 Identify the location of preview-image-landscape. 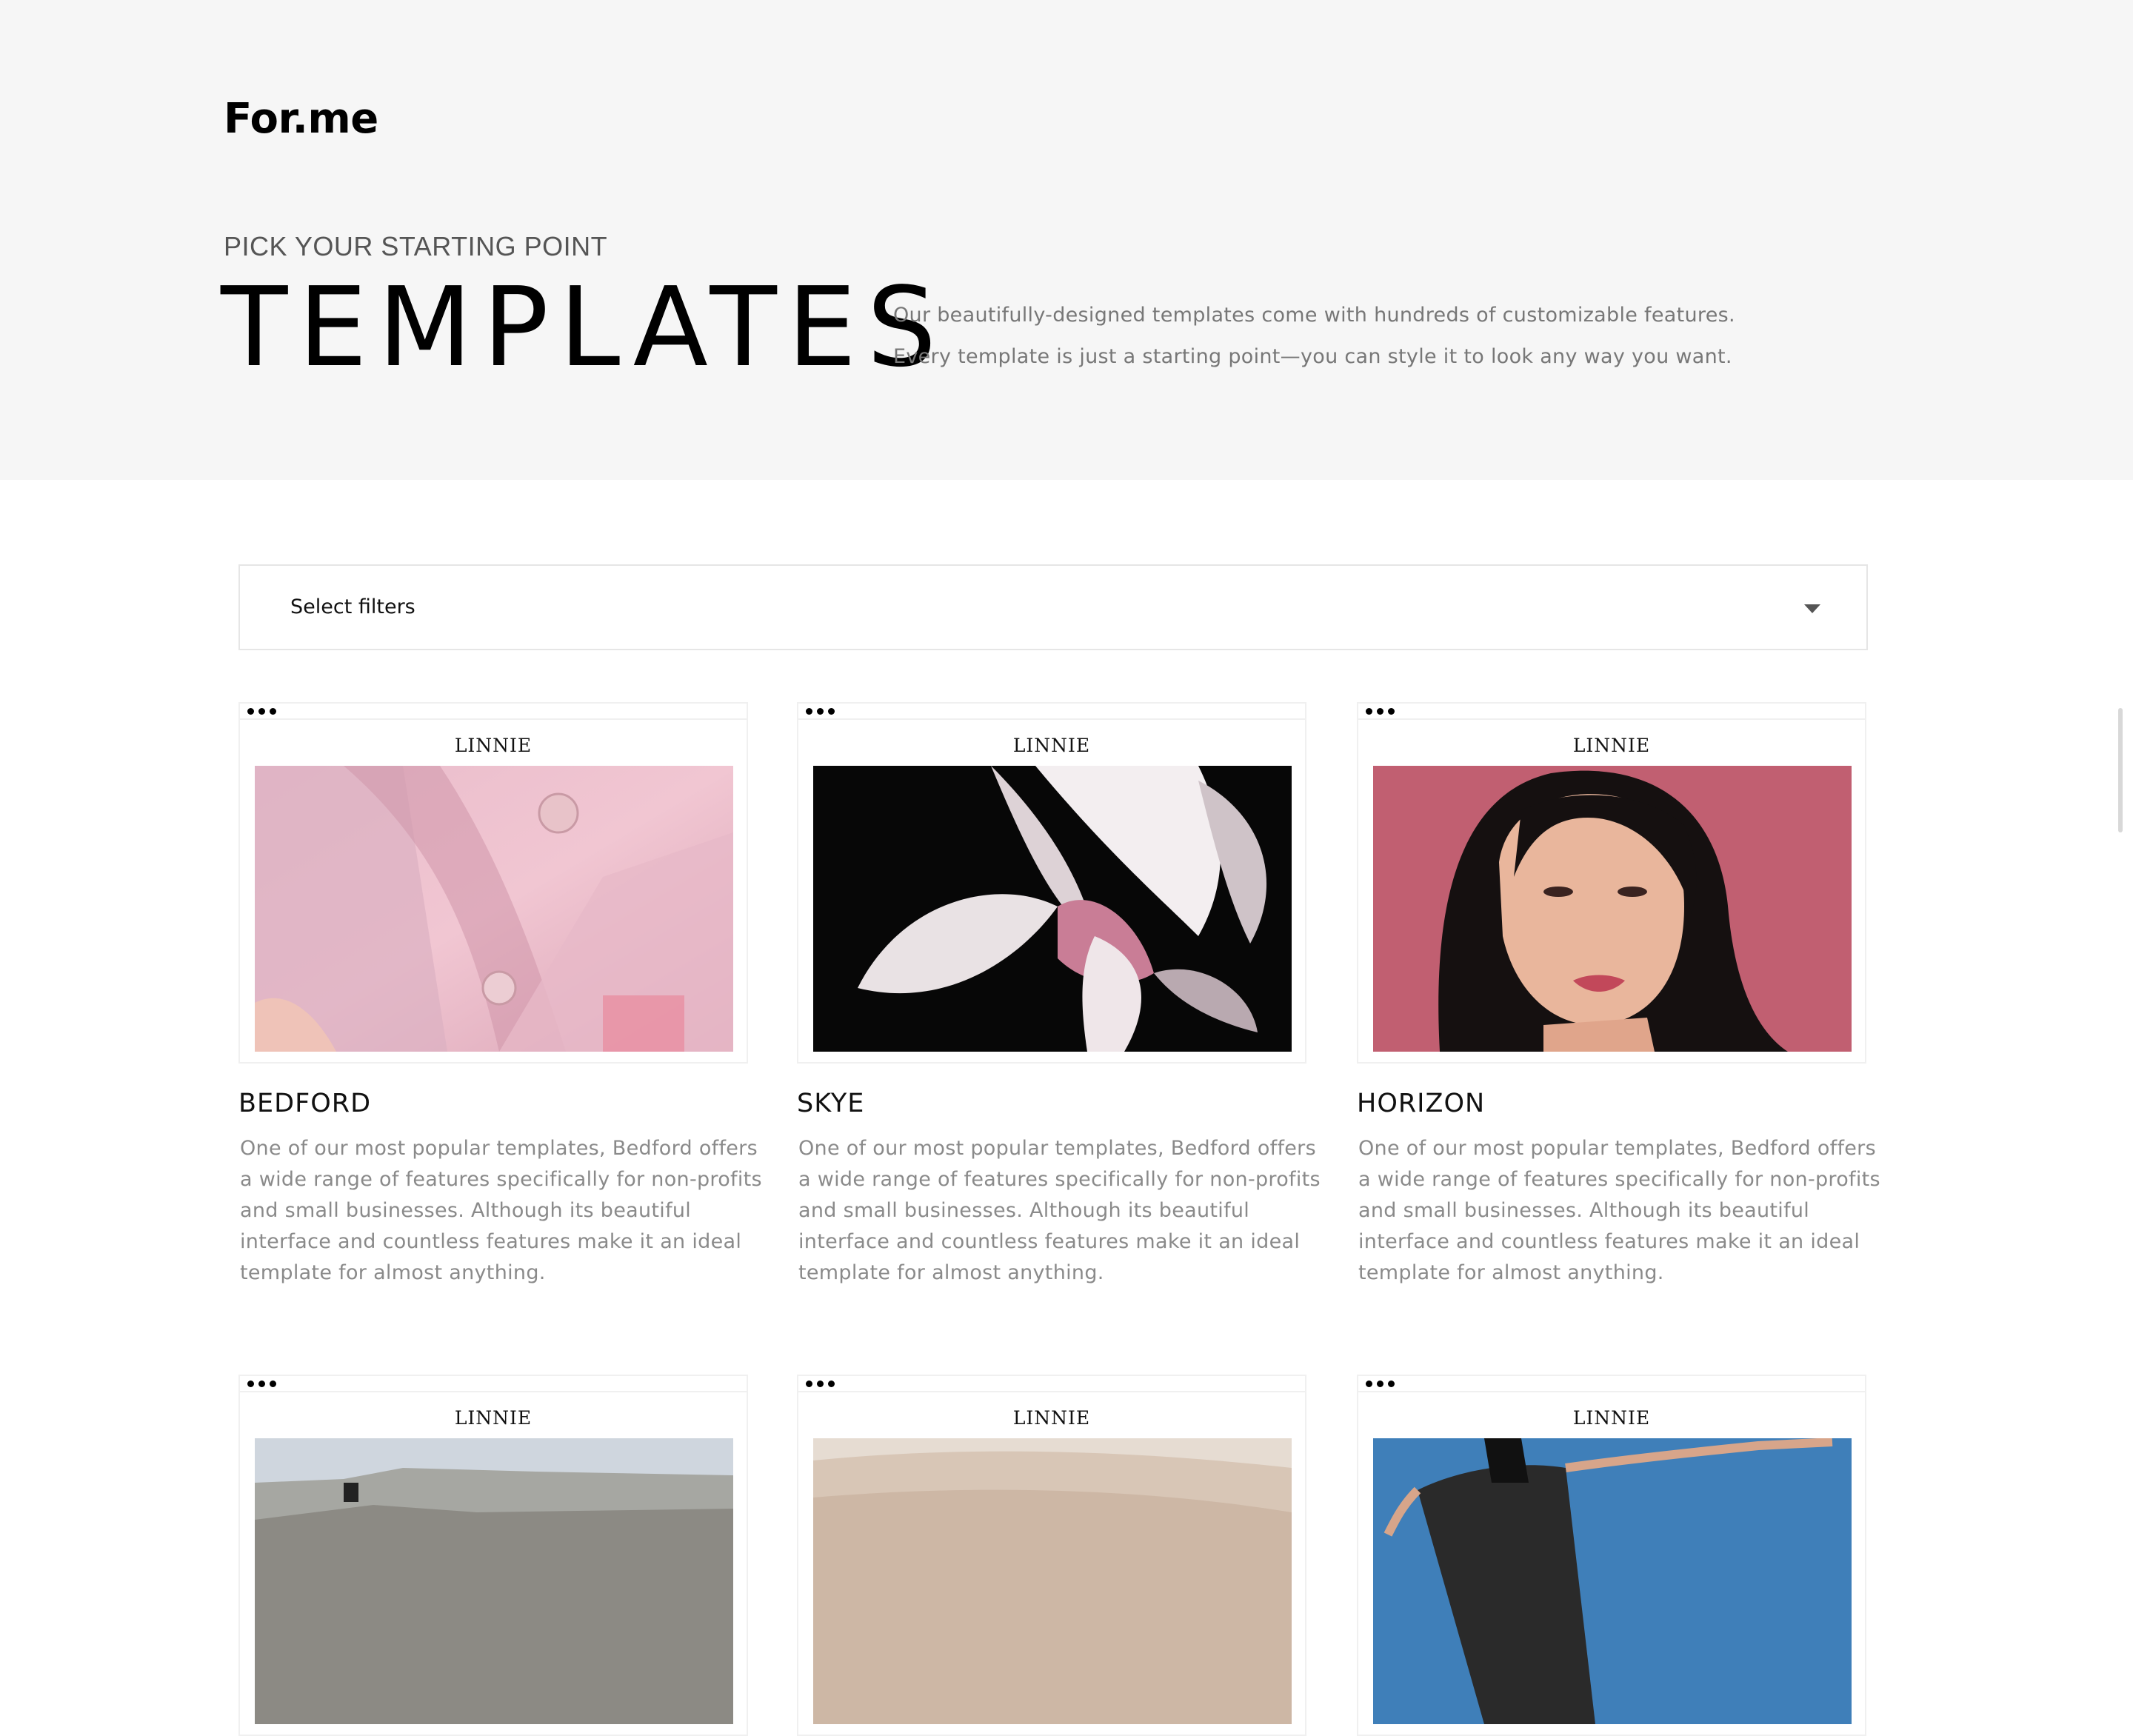
(494, 1581).